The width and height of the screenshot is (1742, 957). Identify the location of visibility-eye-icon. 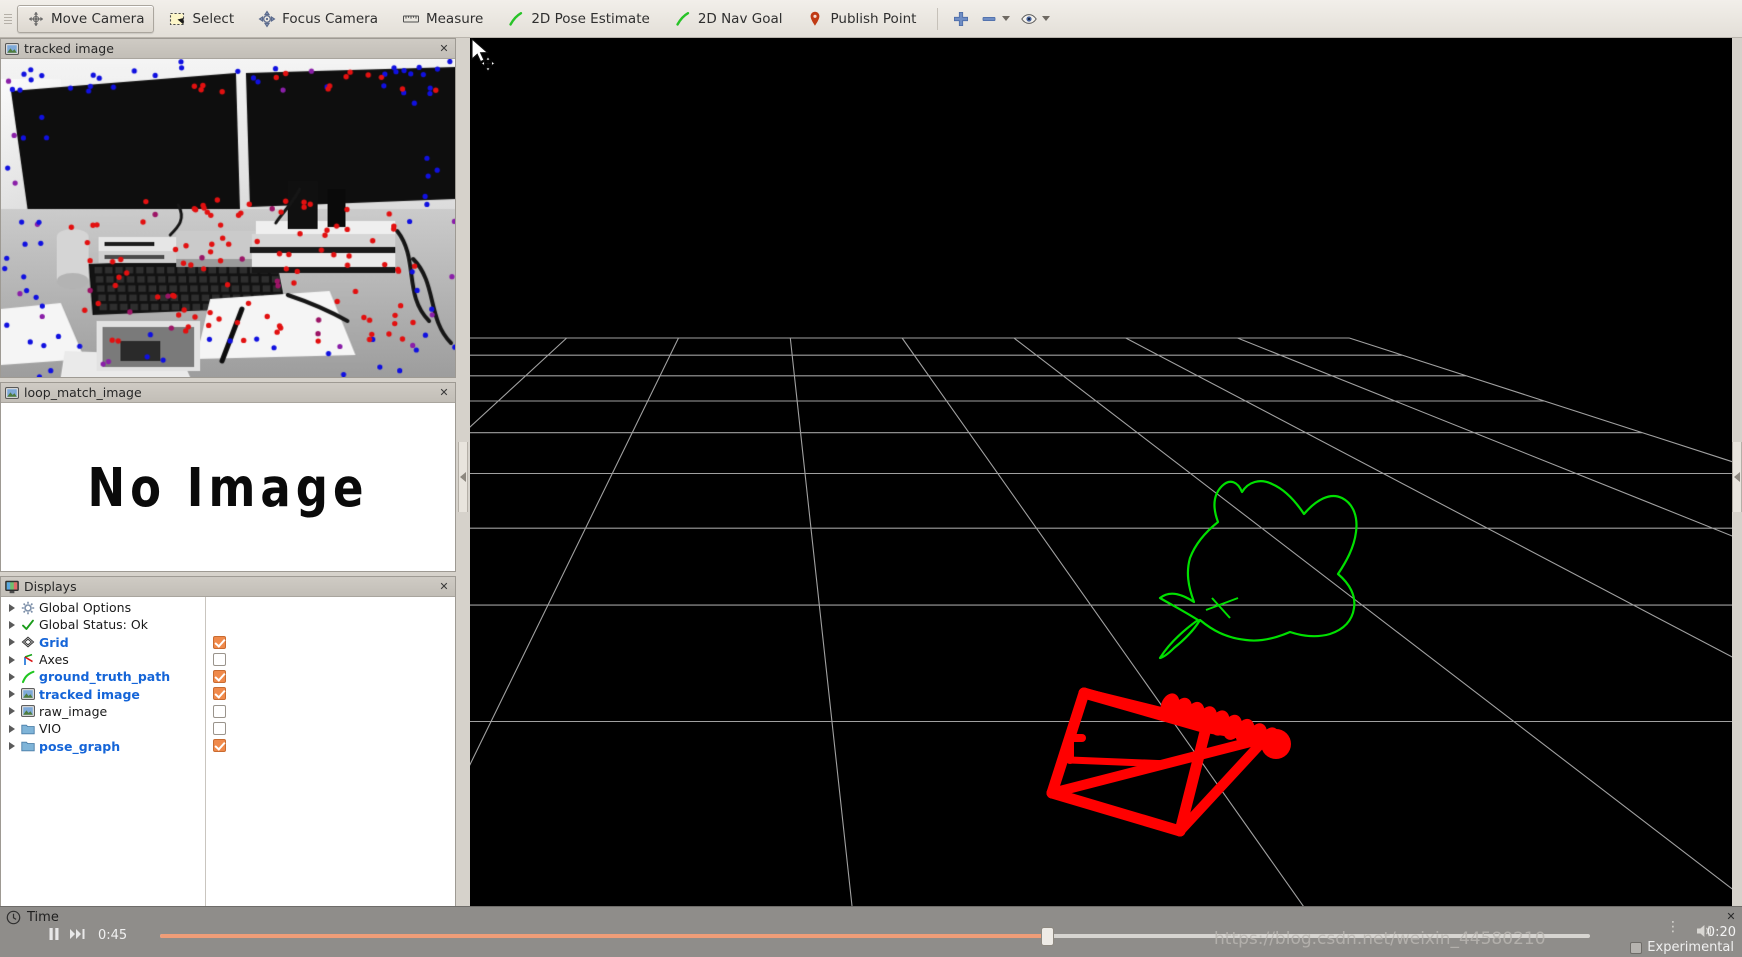
(1029, 19).